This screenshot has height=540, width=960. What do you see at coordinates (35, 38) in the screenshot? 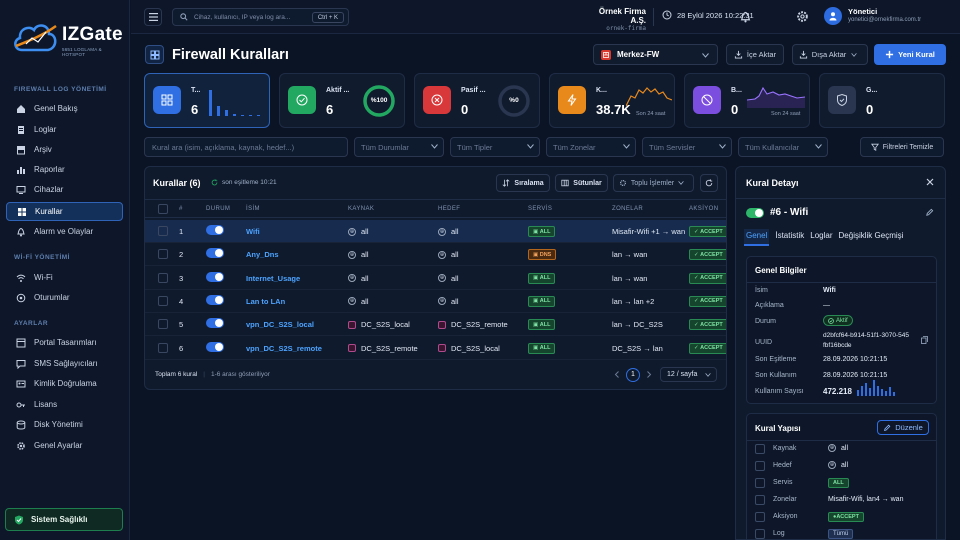
I see `cloud-logo-icon` at bounding box center [35, 38].